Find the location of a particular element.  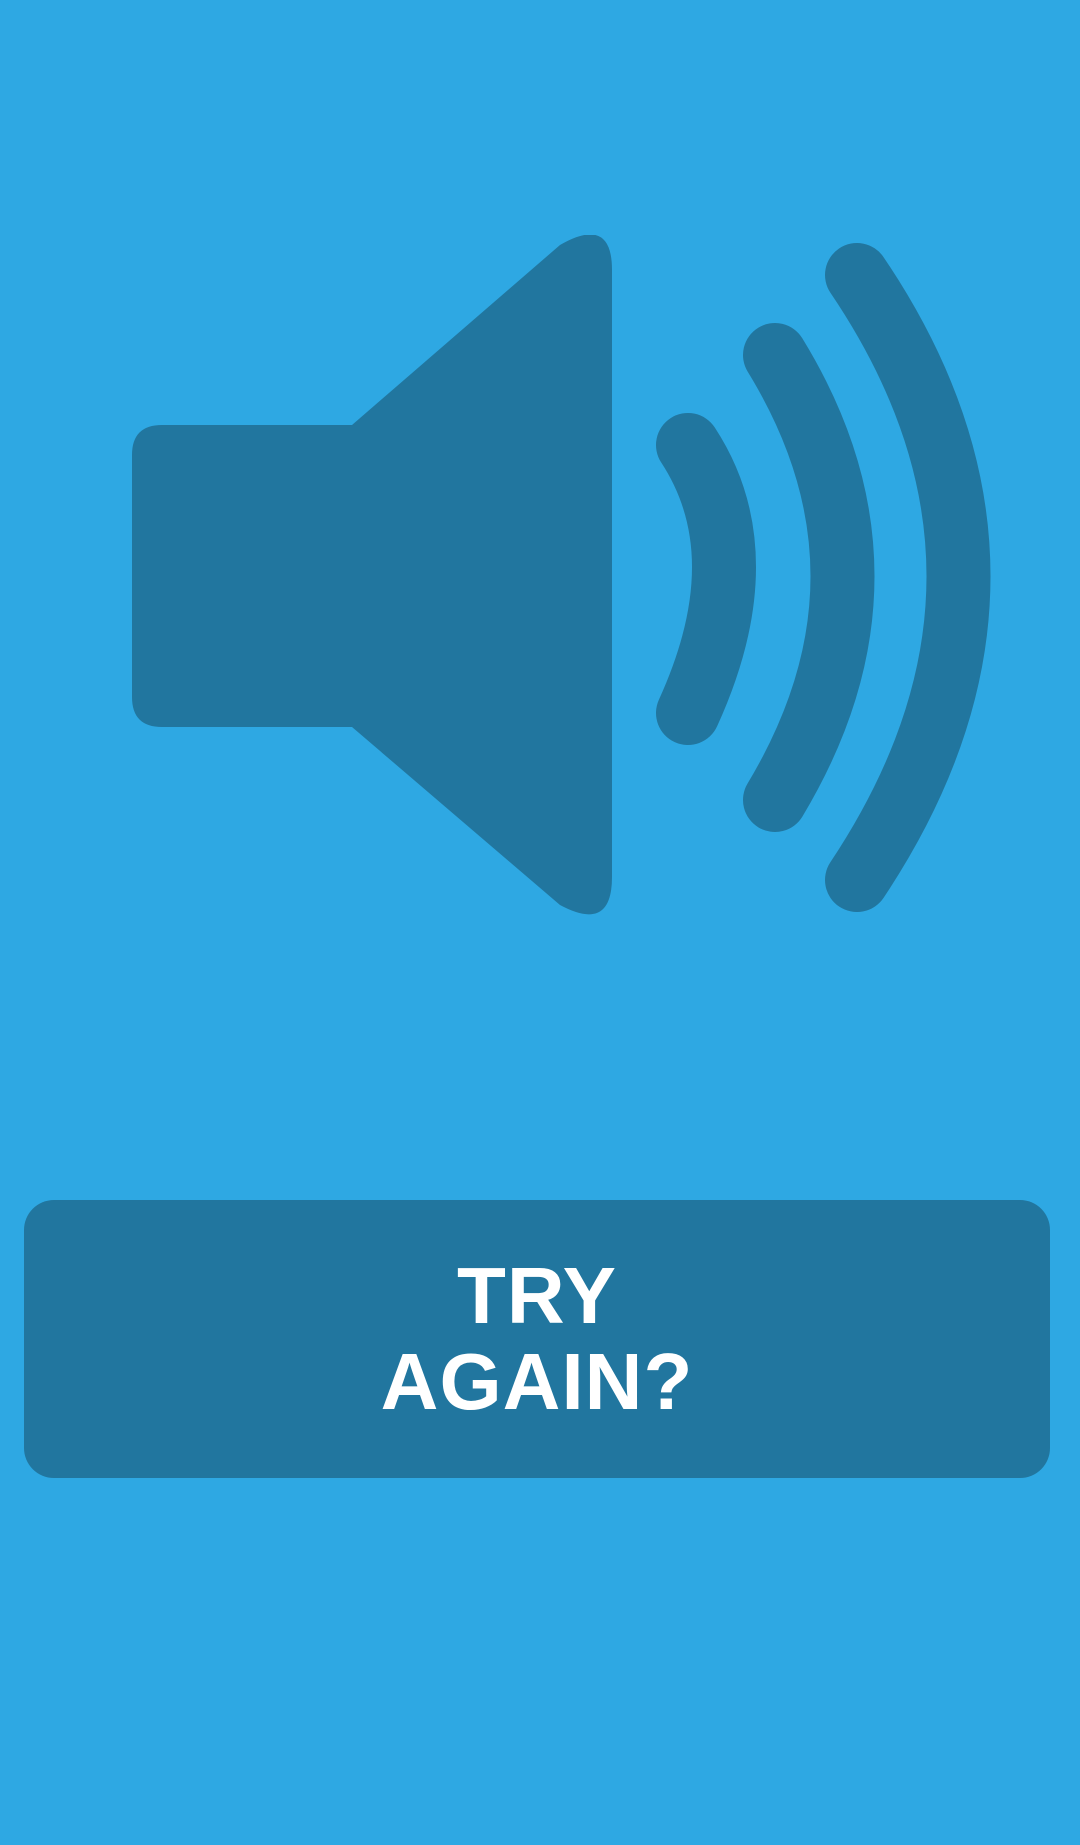

try-again-label: TRY AGAIN? is located at coordinates (537, 1338).